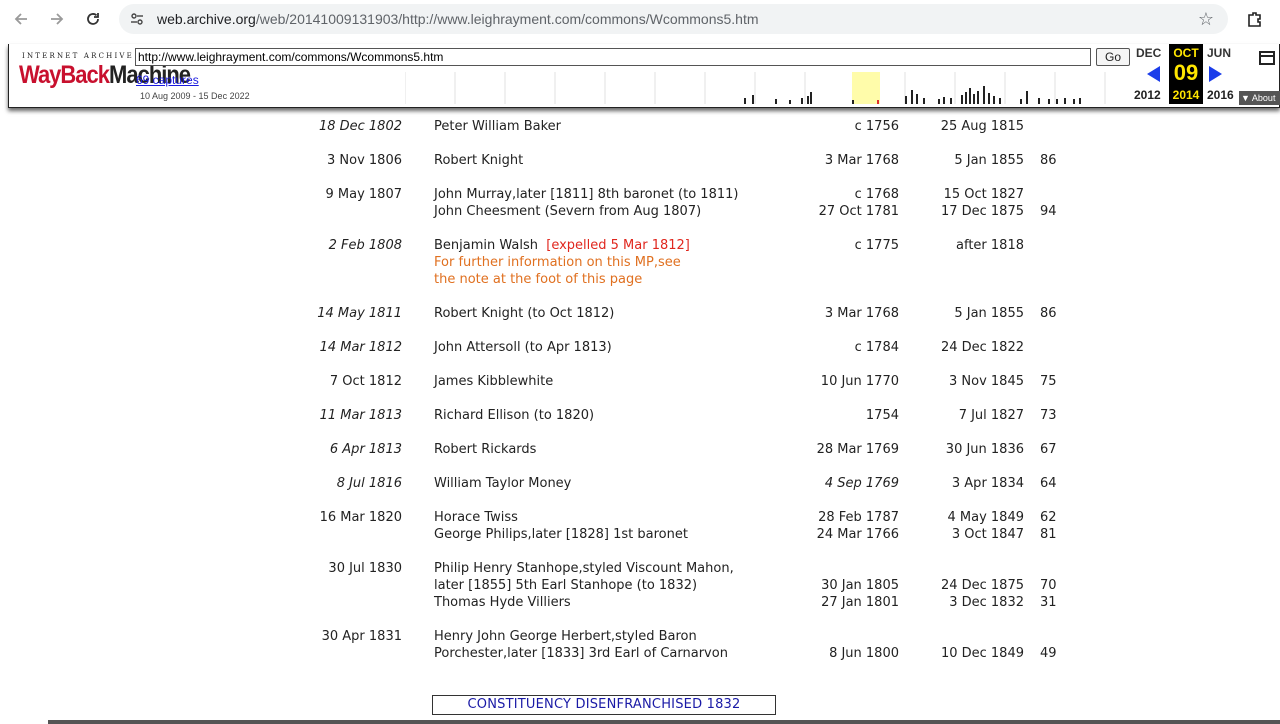 The image size is (1280, 724). I want to click on go-button: Go, so click(1113, 57).